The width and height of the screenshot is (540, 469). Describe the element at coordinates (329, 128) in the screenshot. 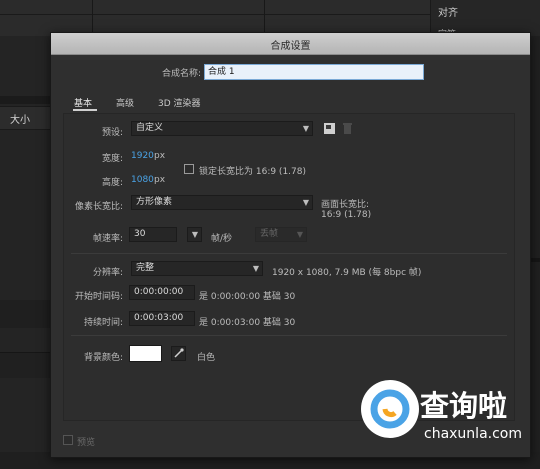

I see `save-preset-icon` at that location.